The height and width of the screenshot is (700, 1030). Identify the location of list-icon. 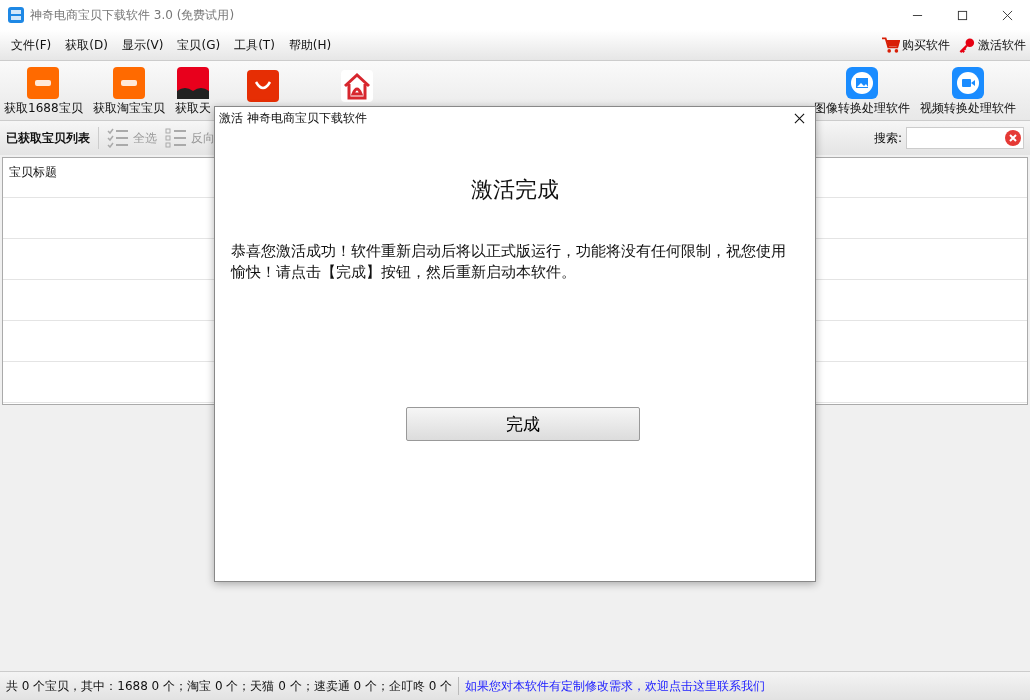
(176, 138).